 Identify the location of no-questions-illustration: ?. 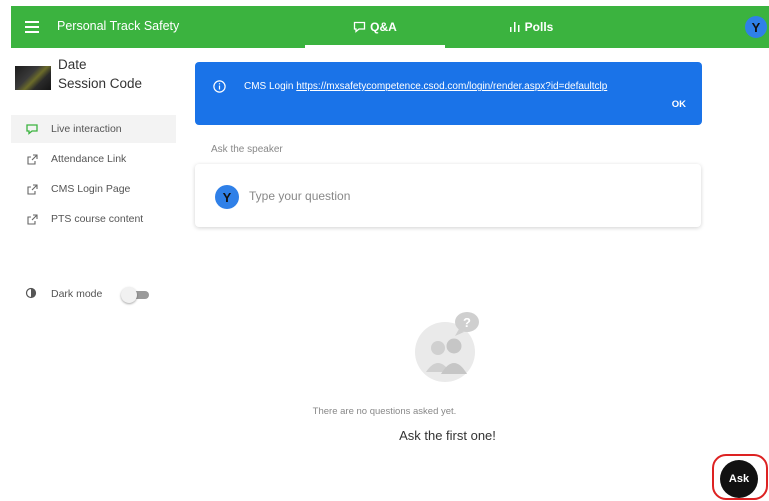
(447, 347).